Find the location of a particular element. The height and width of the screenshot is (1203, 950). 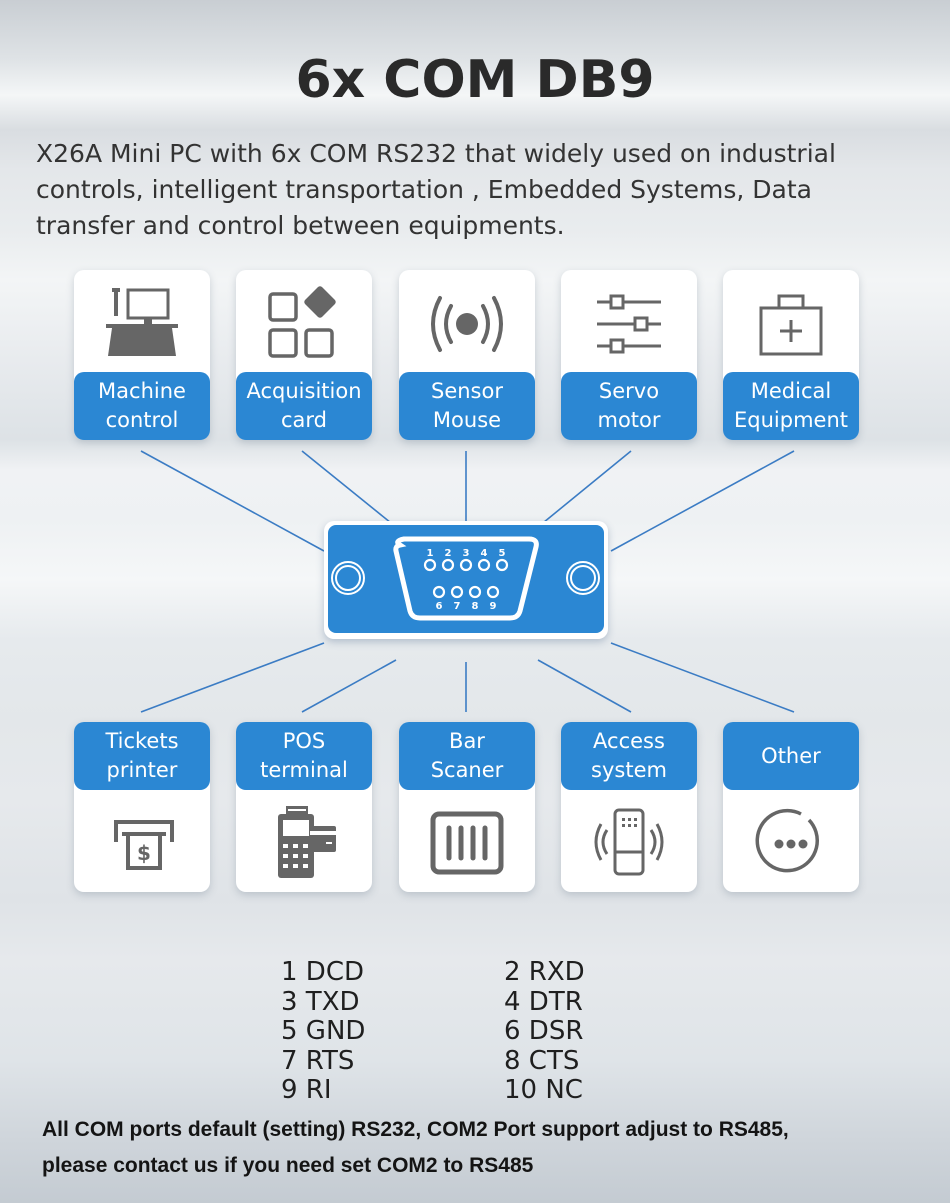

device-label: POS terminal is located at coordinates (304, 756).